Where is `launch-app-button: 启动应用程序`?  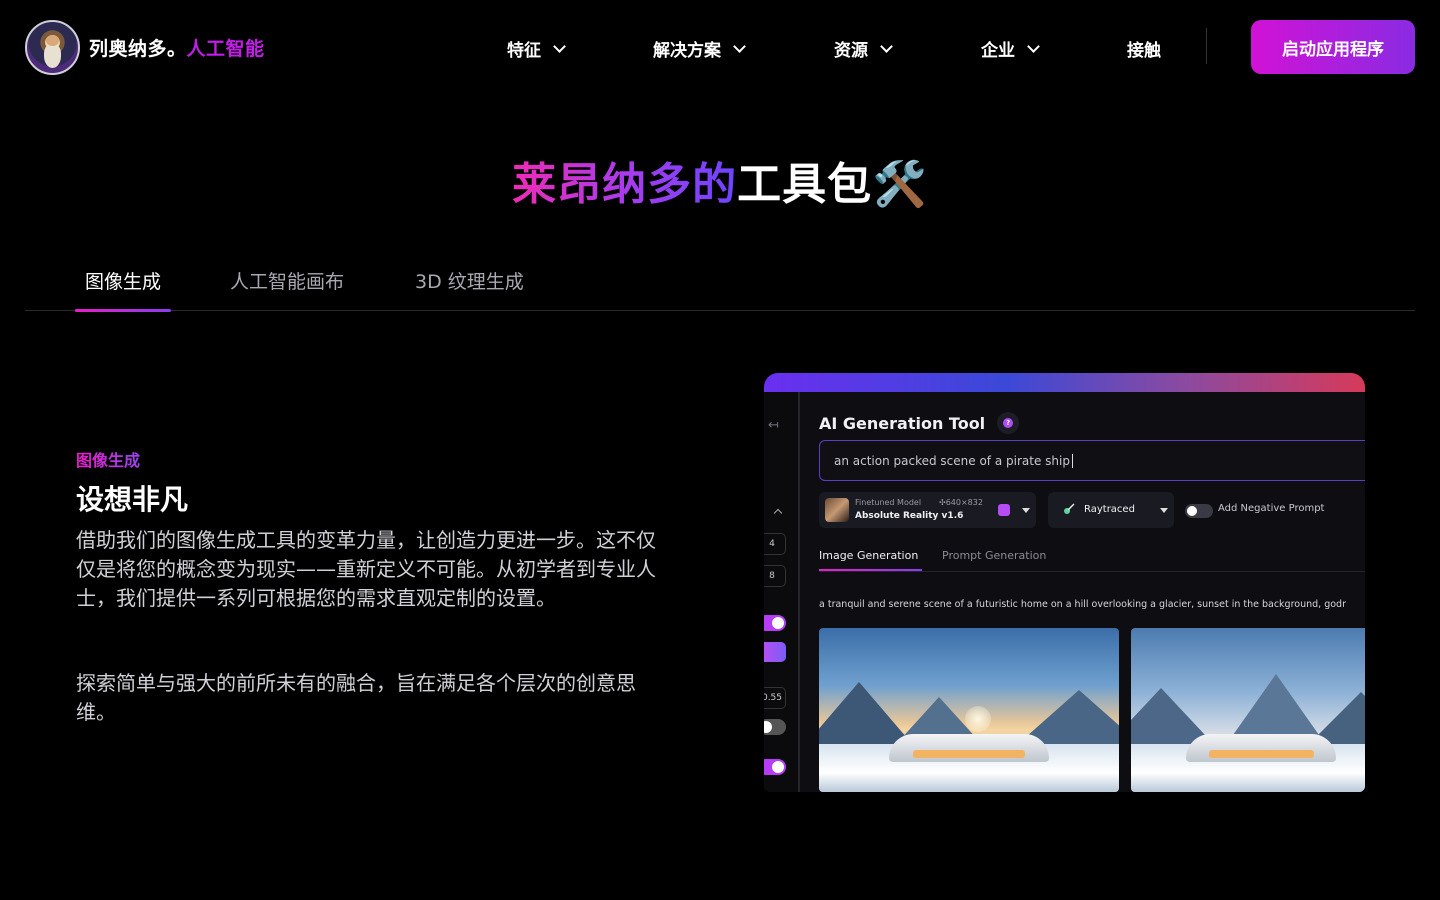
launch-app-button: 启动应用程序 is located at coordinates (1333, 47).